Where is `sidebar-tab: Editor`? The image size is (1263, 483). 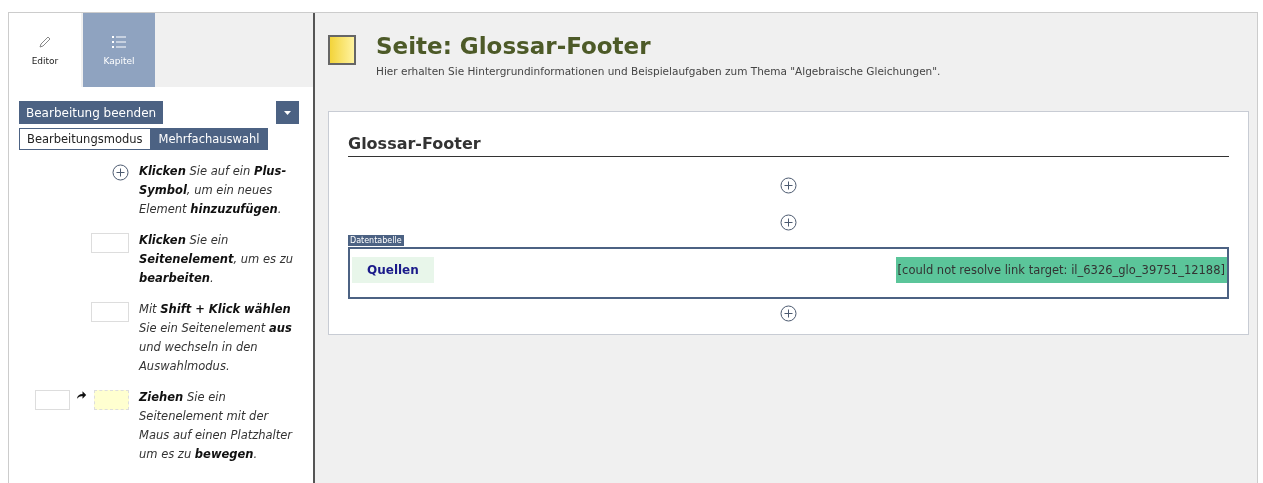
sidebar-tab: Editor is located at coordinates (45, 50).